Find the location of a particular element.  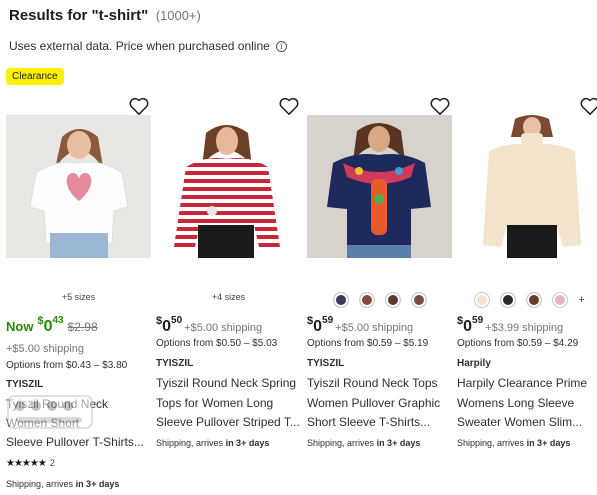

price-now-label: Now is located at coordinates (20, 326).